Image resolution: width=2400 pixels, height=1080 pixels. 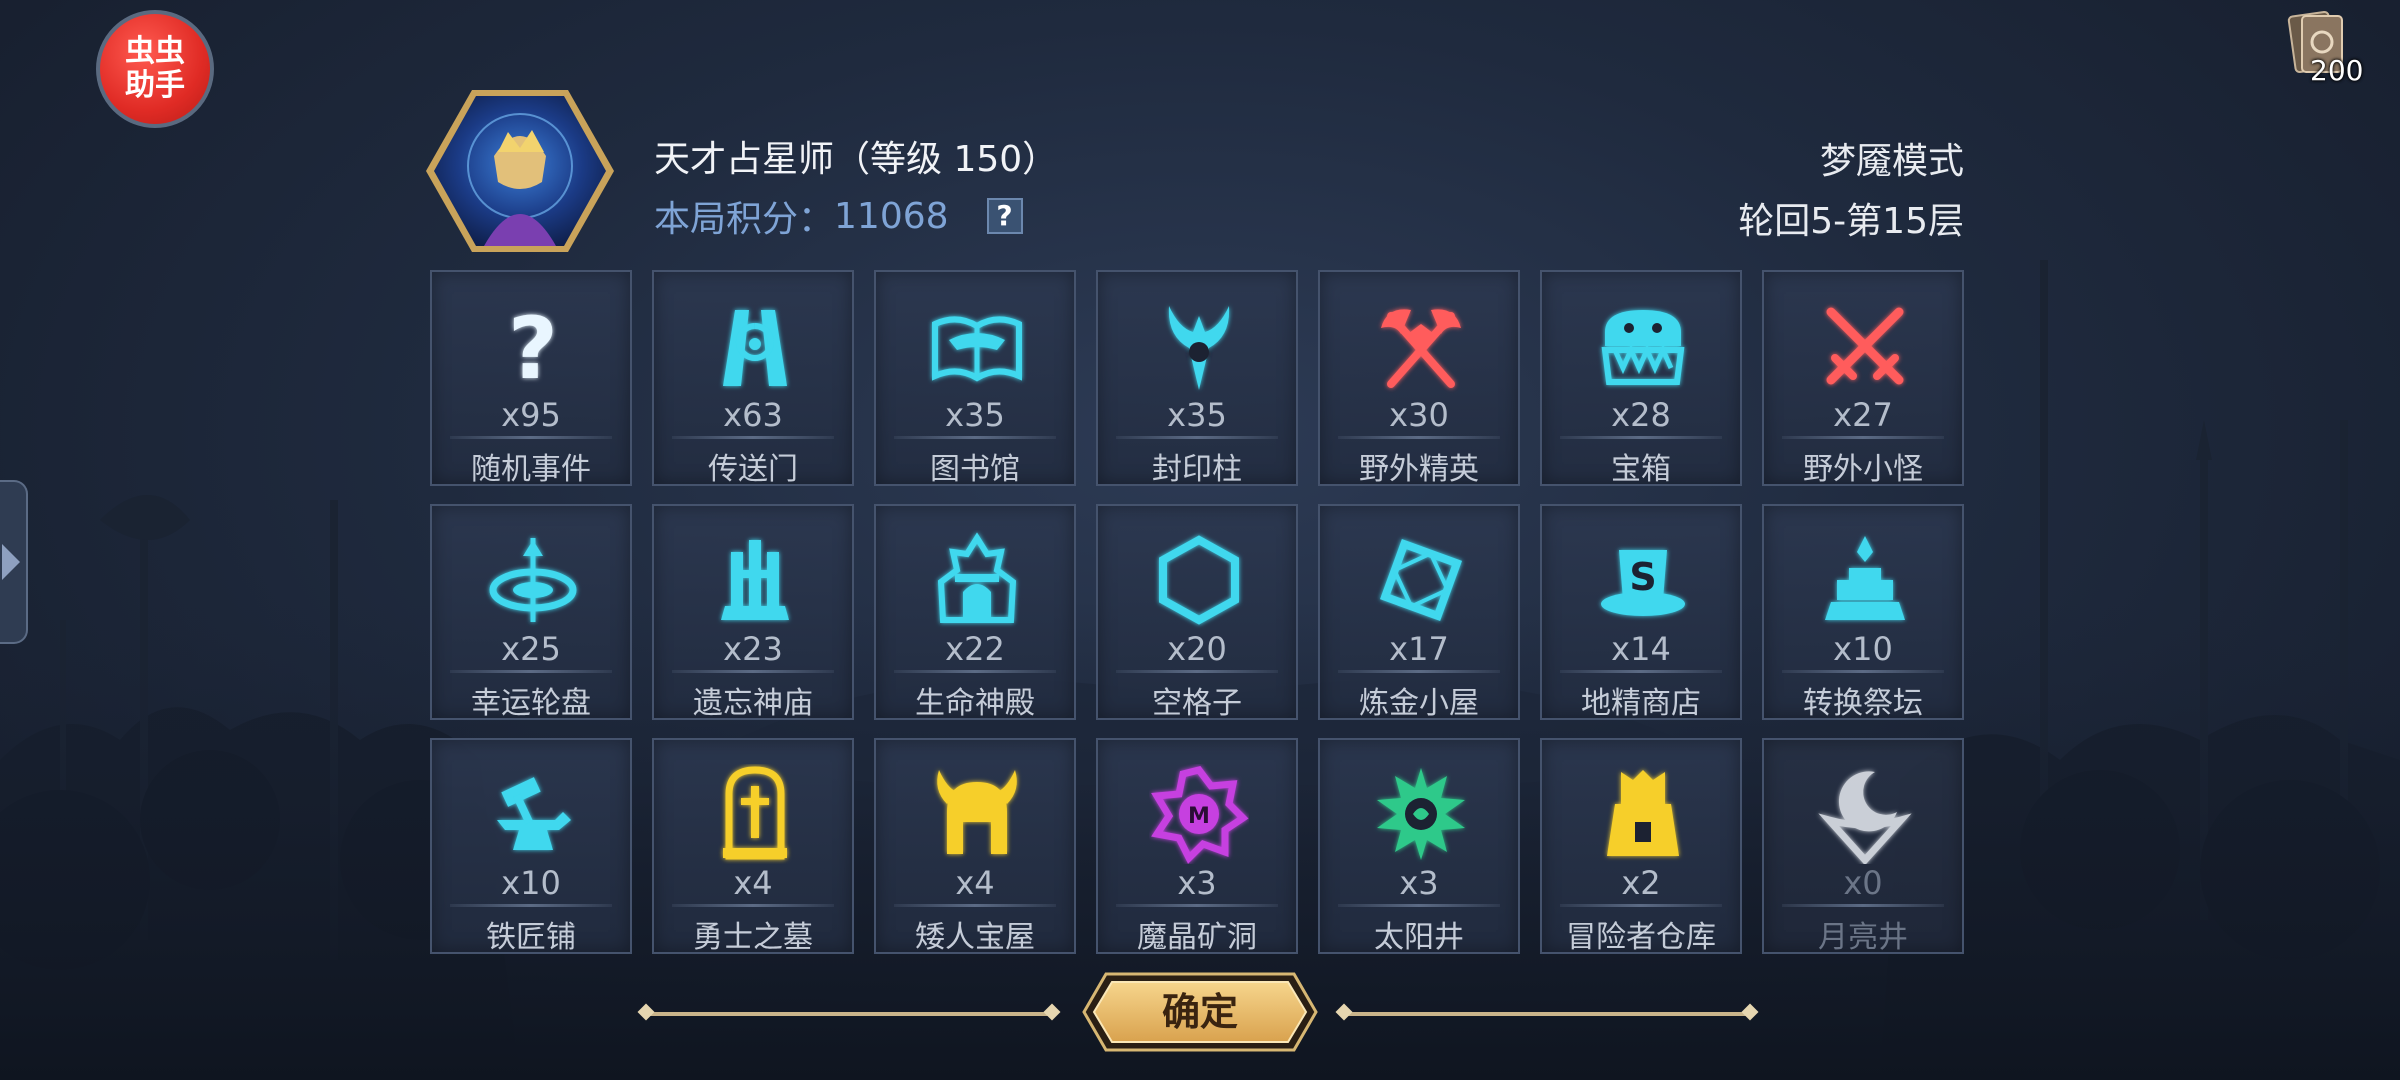 What do you see at coordinates (1419, 469) in the screenshot?
I see `tile-label: 野外精英` at bounding box center [1419, 469].